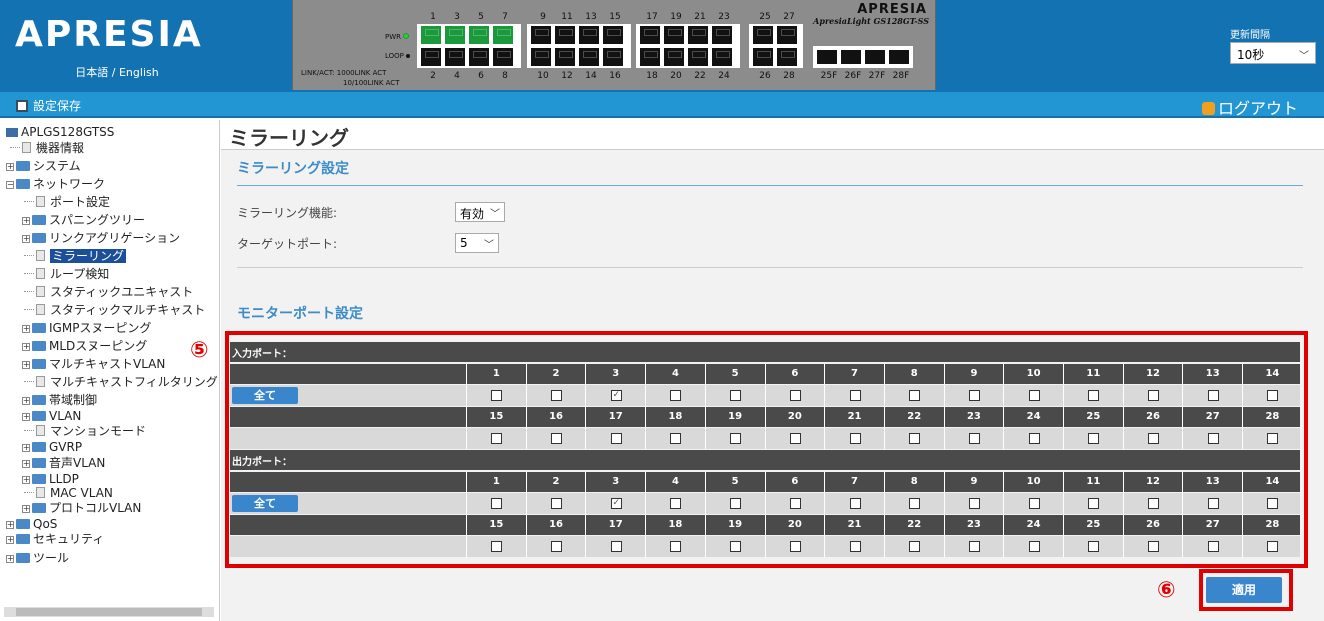 This screenshot has height=621, width=1324. Describe the element at coordinates (37, 558) in the screenshot. I see `sidebar-item: + ツール` at that location.